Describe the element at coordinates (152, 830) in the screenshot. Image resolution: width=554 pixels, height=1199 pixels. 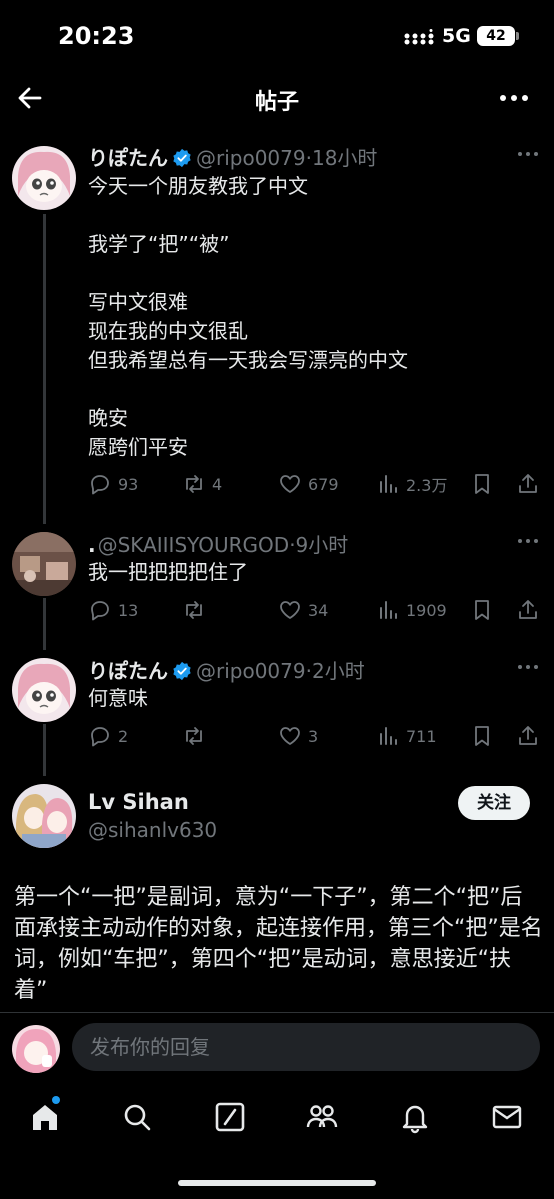
I see `user-handle: @sihanlv630` at that location.